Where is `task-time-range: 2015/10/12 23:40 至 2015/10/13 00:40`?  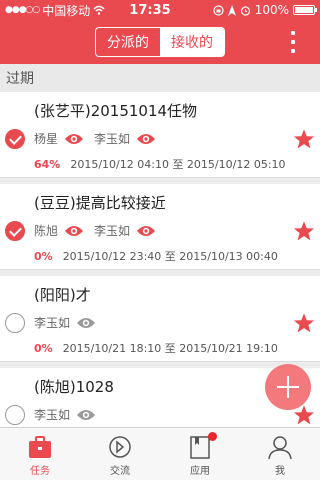 task-time-range: 2015/10/12 23:40 至 2015/10/13 00:40 is located at coordinates (170, 256).